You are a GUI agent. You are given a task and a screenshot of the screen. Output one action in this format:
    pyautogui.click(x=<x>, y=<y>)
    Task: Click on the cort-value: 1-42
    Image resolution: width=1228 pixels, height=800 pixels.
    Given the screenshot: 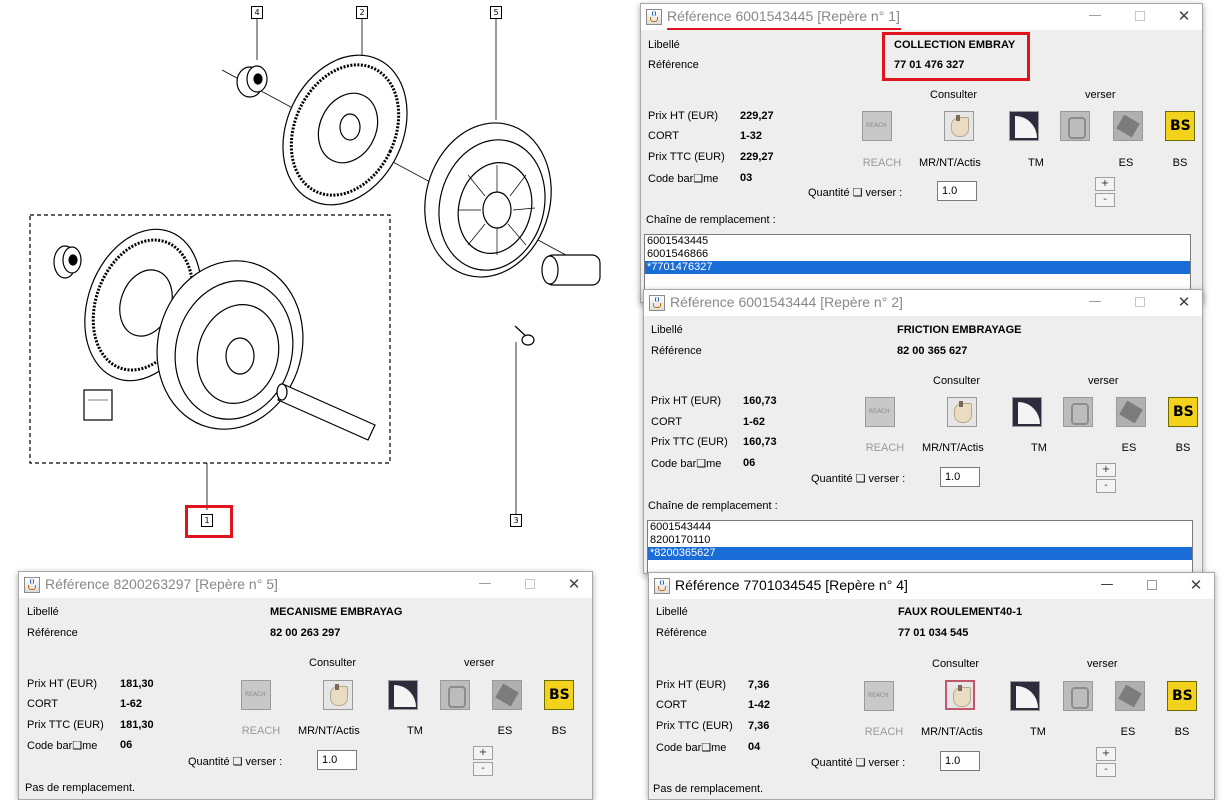 What is the action you would take?
    pyautogui.click(x=759, y=705)
    